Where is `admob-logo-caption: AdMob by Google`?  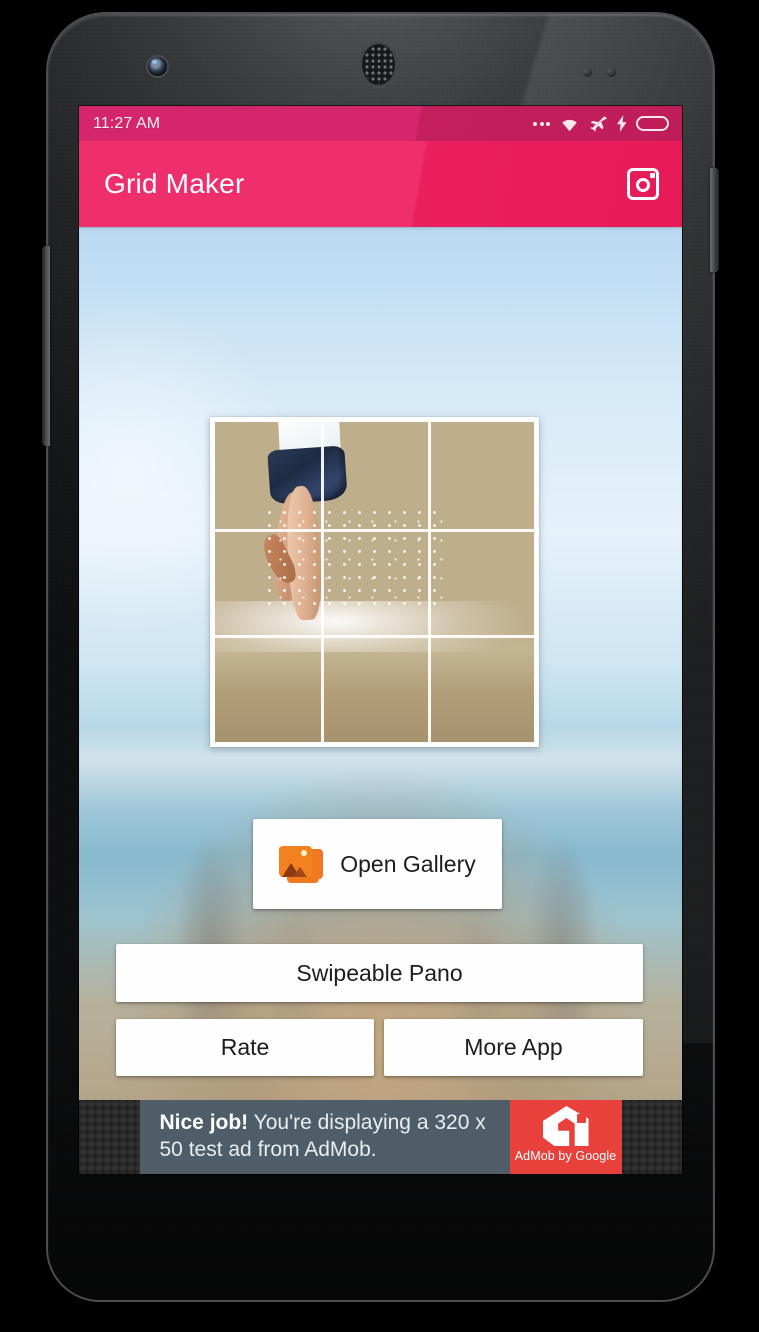 admob-logo-caption: AdMob by Google is located at coordinates (565, 1156).